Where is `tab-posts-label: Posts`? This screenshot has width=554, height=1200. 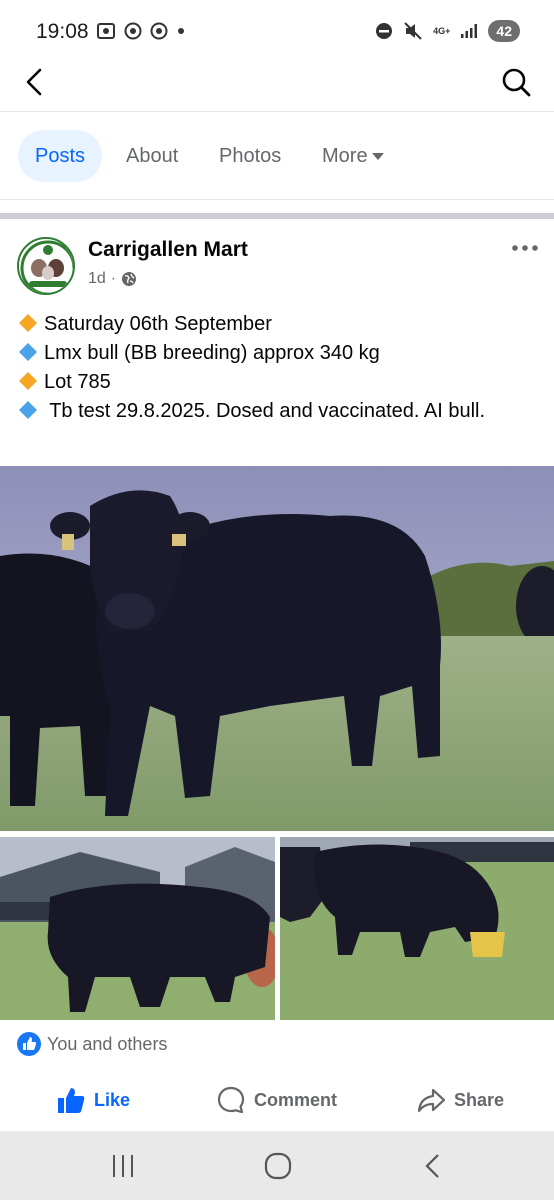
tab-posts-label: Posts is located at coordinates (60, 156).